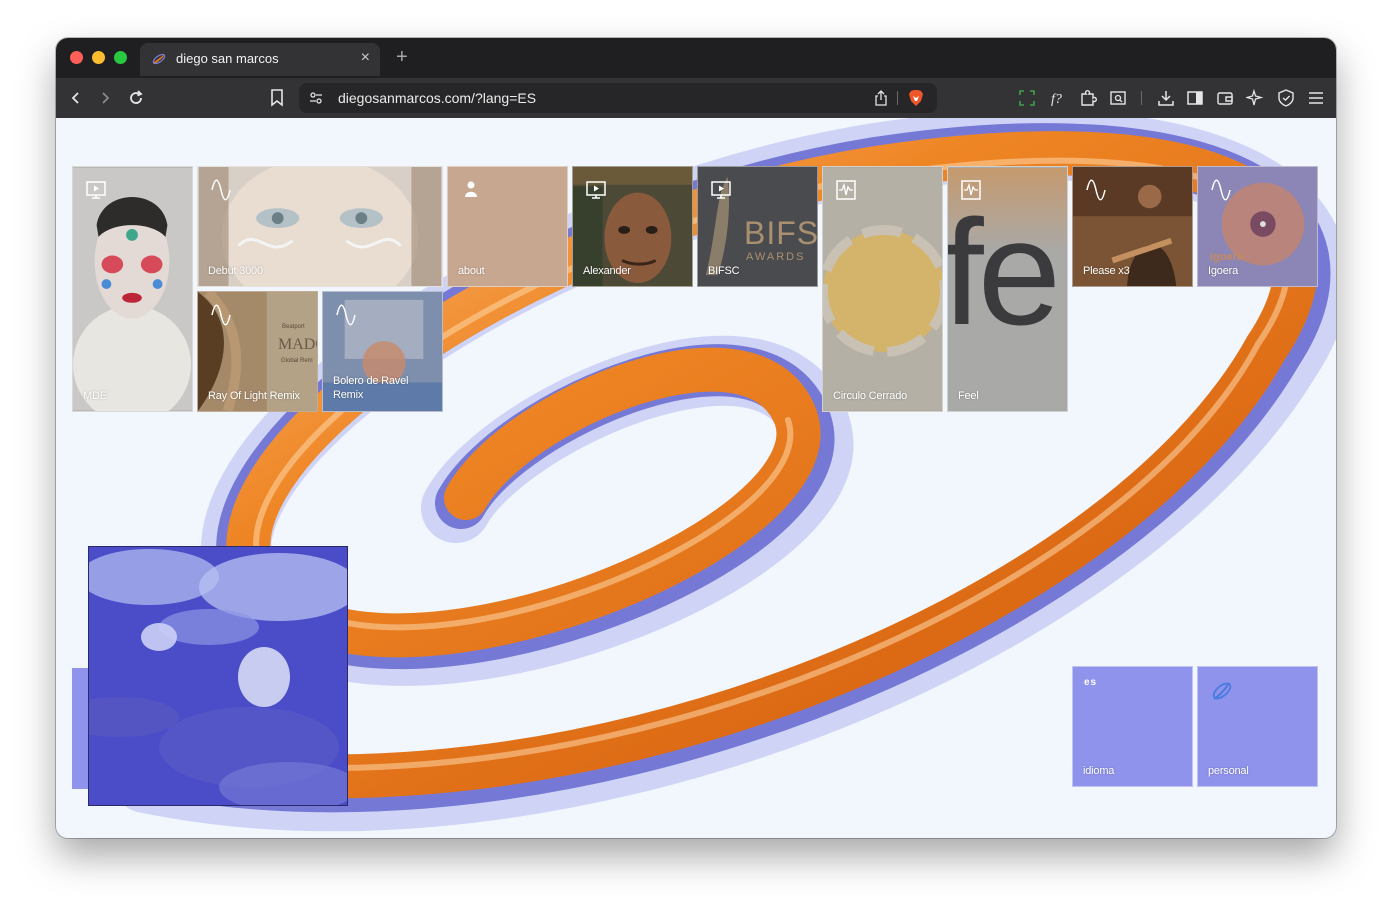 The width and height of the screenshot is (1392, 912). Describe the element at coordinates (1132, 726) in the screenshot. I see `language-button: es idioma` at that location.